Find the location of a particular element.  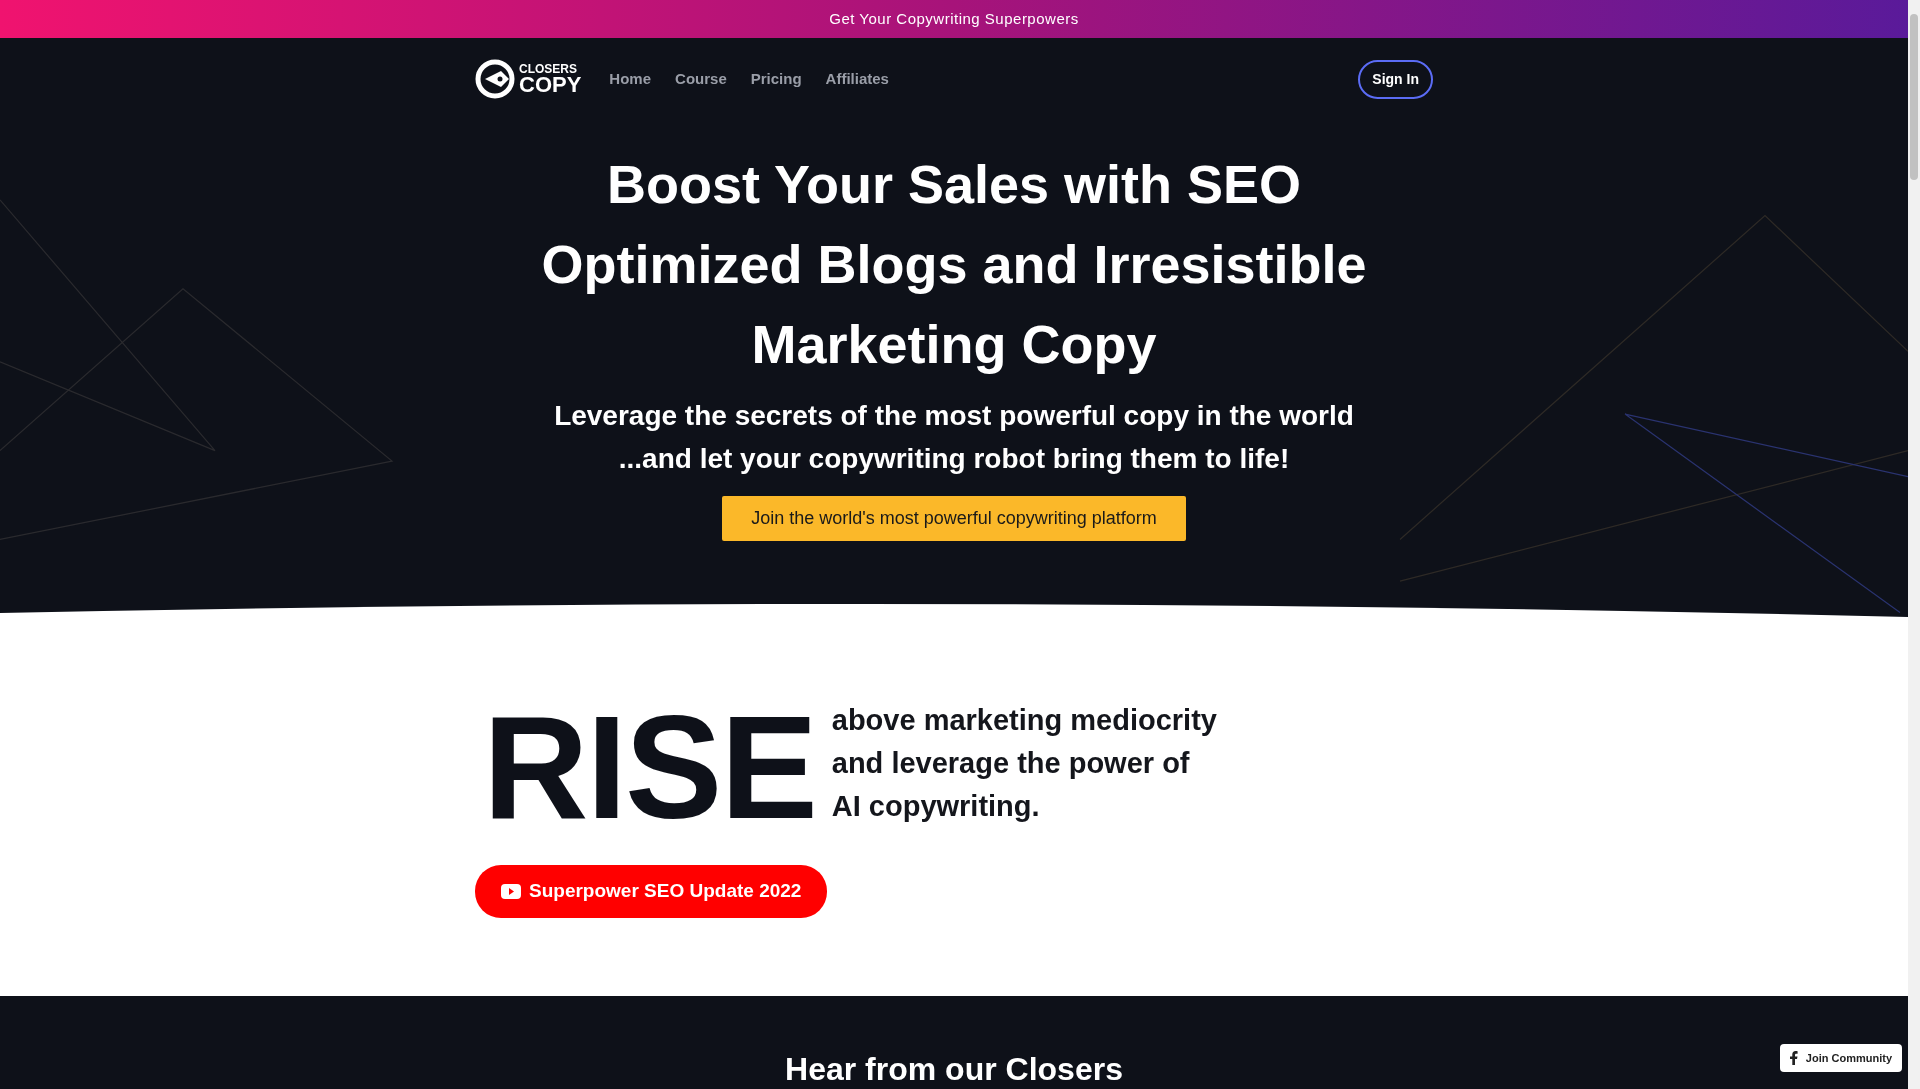

video-button: Superpower SEO Update 2022 is located at coordinates (651, 891).